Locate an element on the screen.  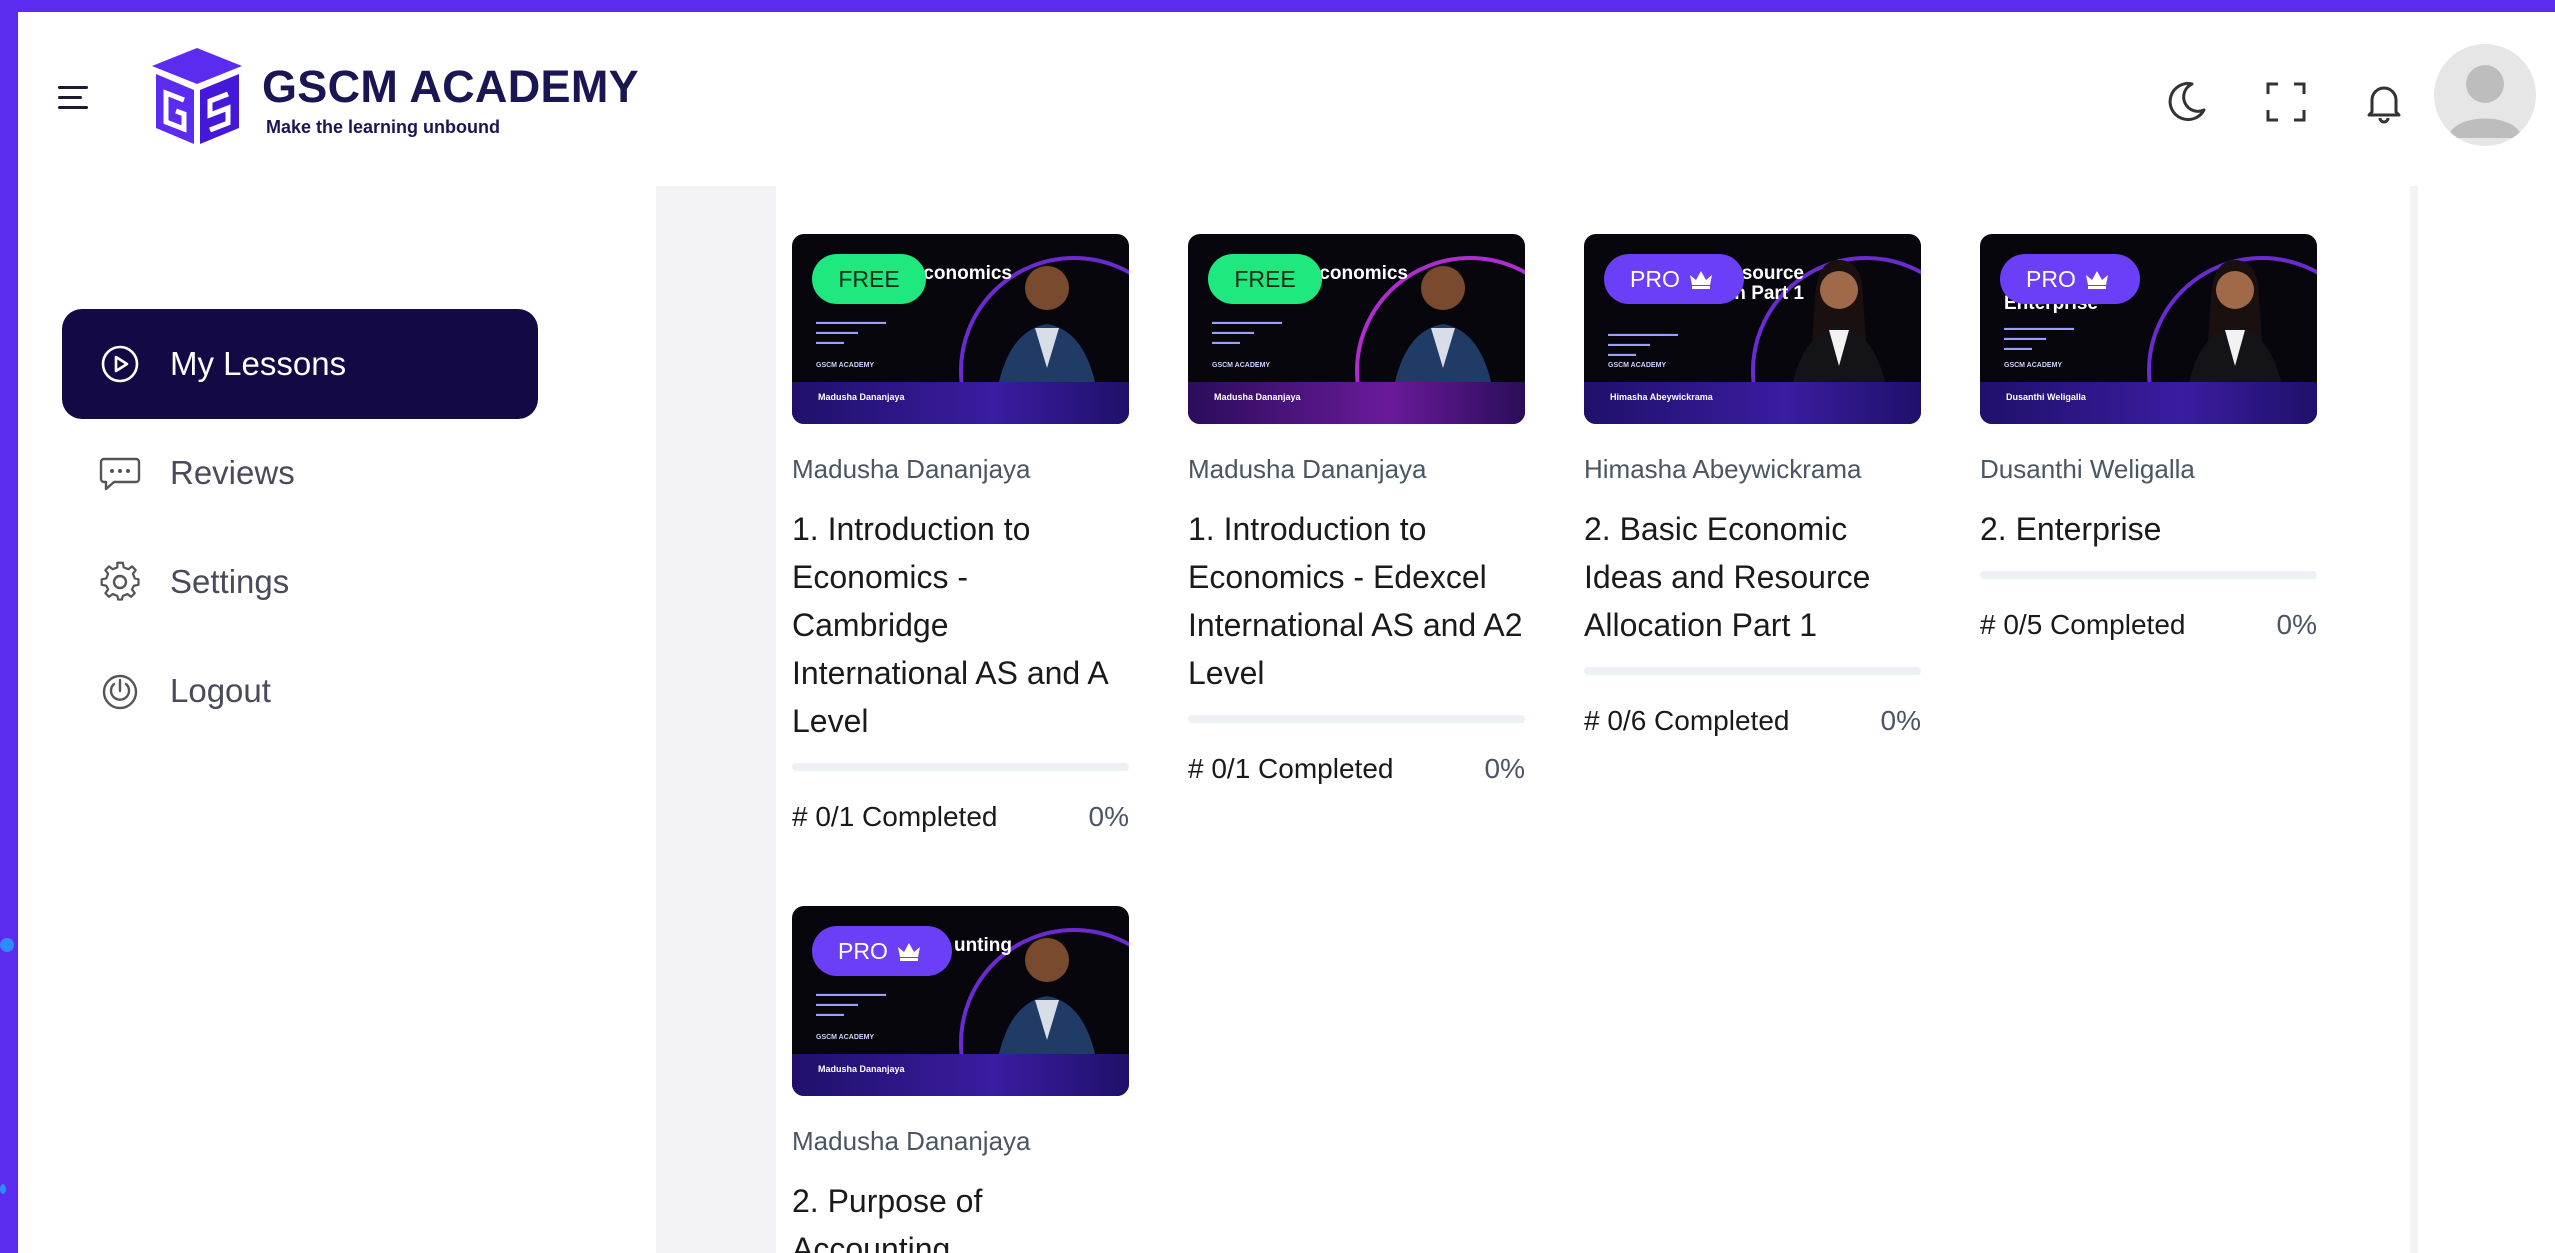
top-header: GSCM ACADEMY Make the learning unbound is located at coordinates (1286, 97).